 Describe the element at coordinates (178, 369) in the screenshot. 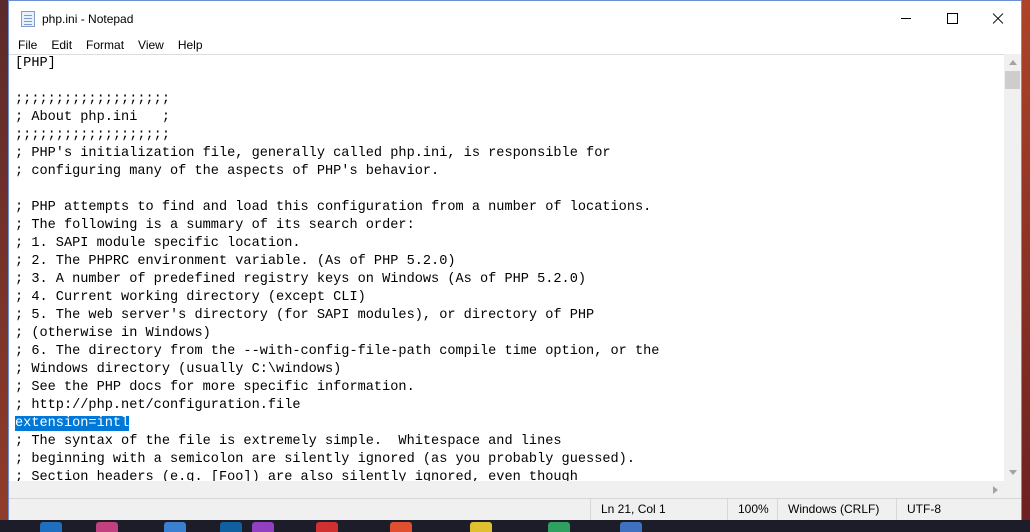

I see `line-text: ; Windows directory (usually C:\windows)` at that location.